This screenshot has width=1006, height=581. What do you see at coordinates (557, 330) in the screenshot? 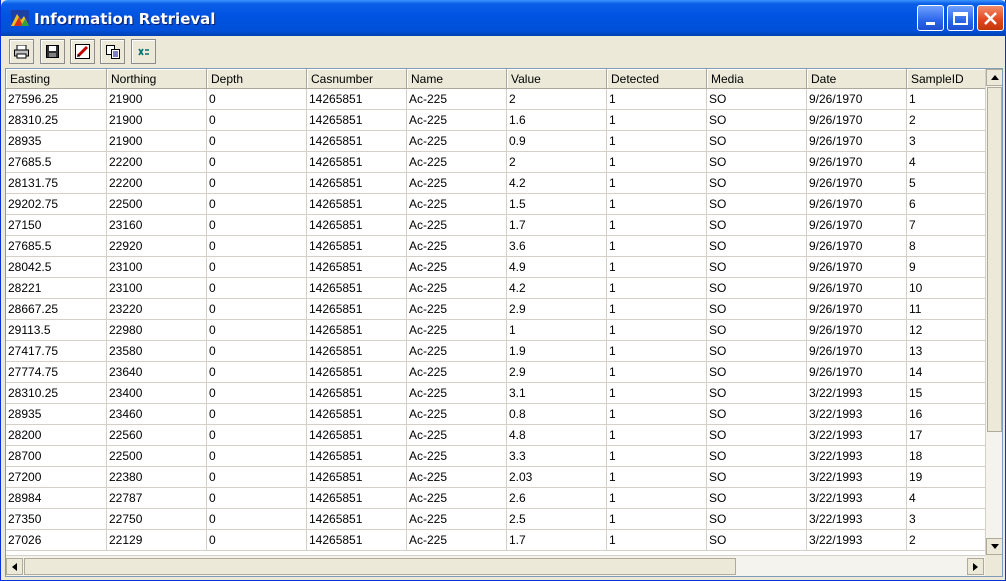
I see `cell-value: 1` at bounding box center [557, 330].